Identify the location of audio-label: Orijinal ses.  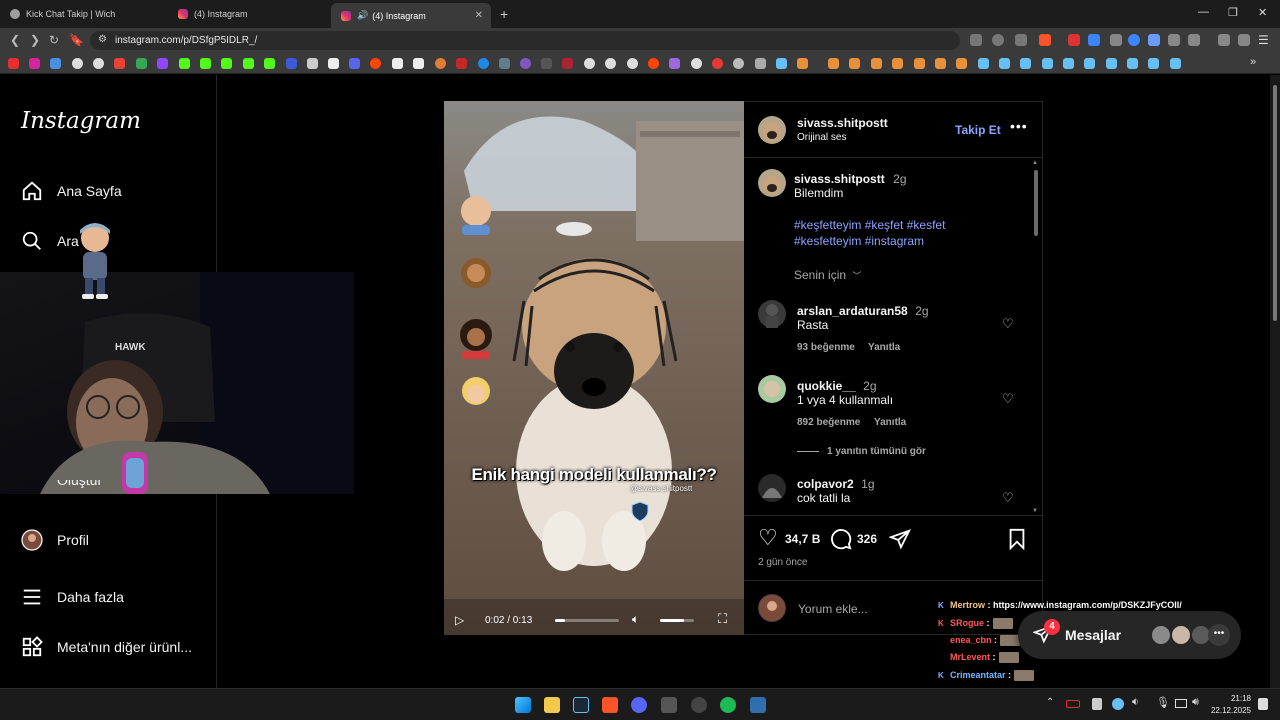
(821, 137).